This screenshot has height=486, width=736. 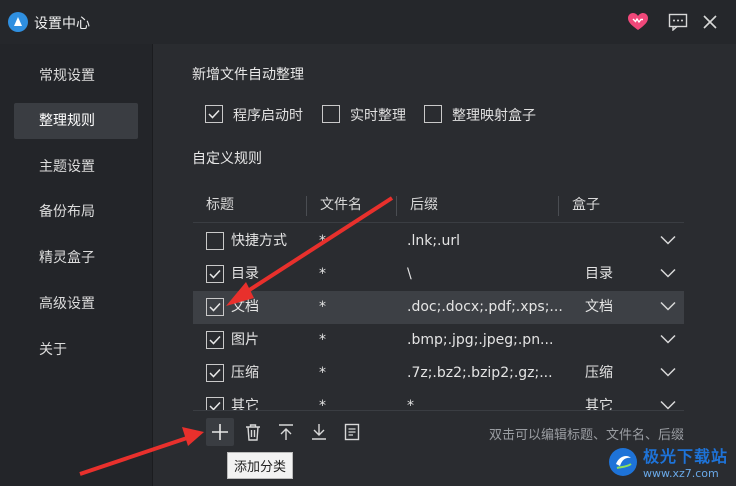 What do you see at coordinates (76, 258) in the screenshot?
I see `sidebar-item-boxes: 精灵盒子` at bounding box center [76, 258].